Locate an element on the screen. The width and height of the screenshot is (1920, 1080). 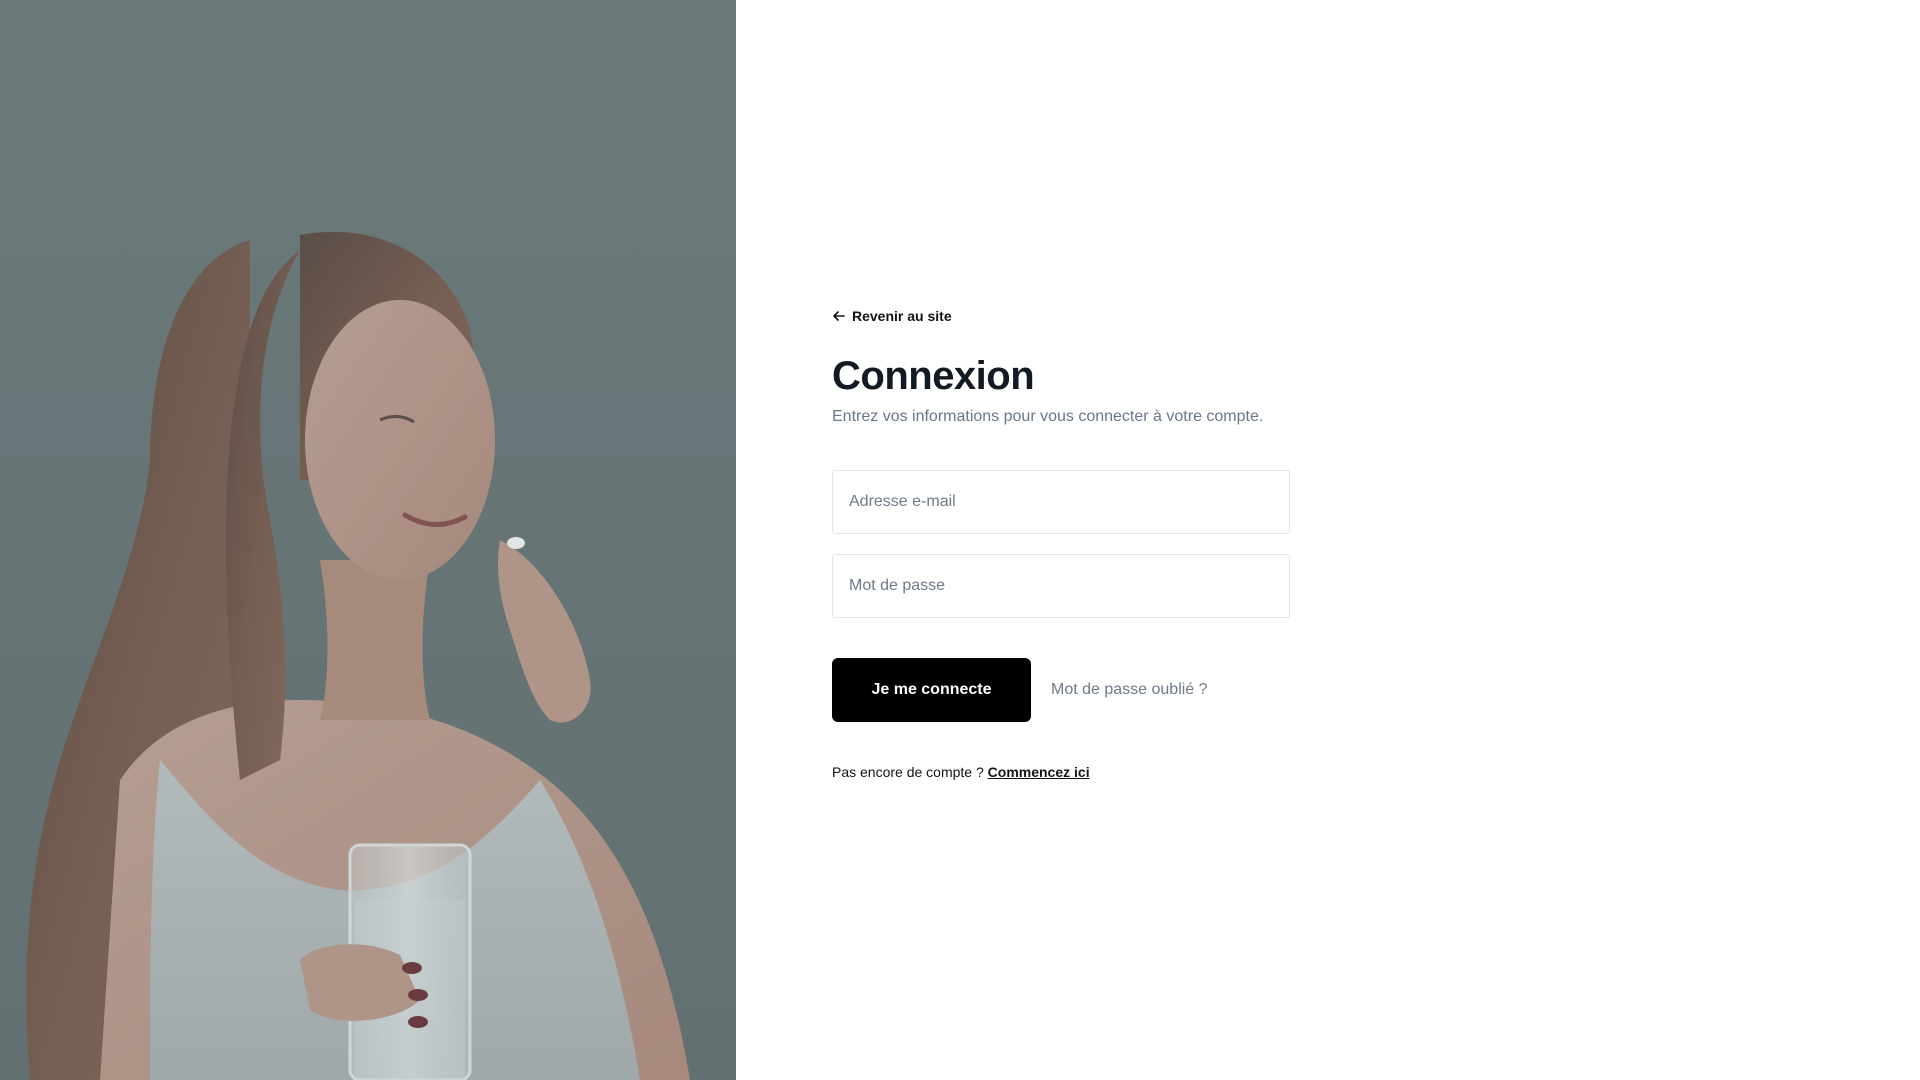
forgot-password-link: Mot de passe oublié ? is located at coordinates (1129, 690).